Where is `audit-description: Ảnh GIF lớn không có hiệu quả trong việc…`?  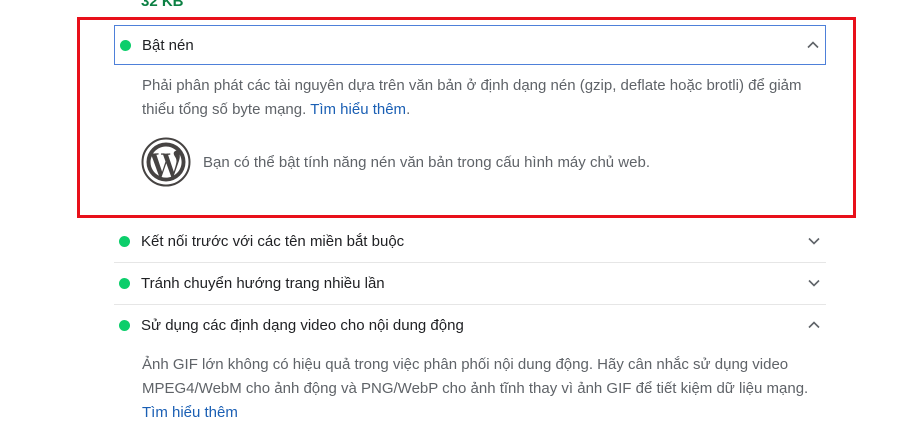
audit-description: Ảnh GIF lớn không có hiệu quả trong việc… is located at coordinates (477, 389).